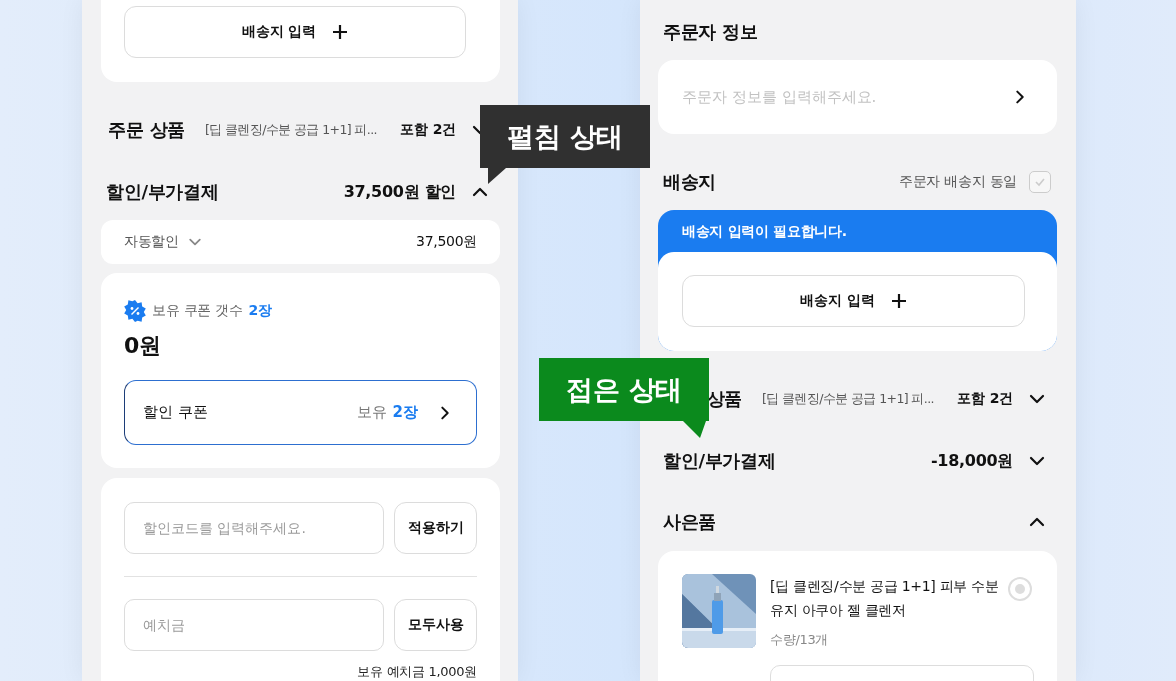 This screenshot has height=681, width=1176. What do you see at coordinates (197, 311) in the screenshot?
I see `coupon-count-label: 보유 쿠폰 갯수` at bounding box center [197, 311].